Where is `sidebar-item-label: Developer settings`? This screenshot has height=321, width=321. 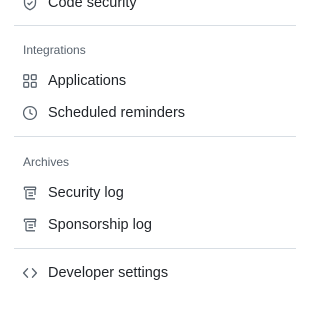
sidebar-item-label: Developer settings is located at coordinates (108, 273).